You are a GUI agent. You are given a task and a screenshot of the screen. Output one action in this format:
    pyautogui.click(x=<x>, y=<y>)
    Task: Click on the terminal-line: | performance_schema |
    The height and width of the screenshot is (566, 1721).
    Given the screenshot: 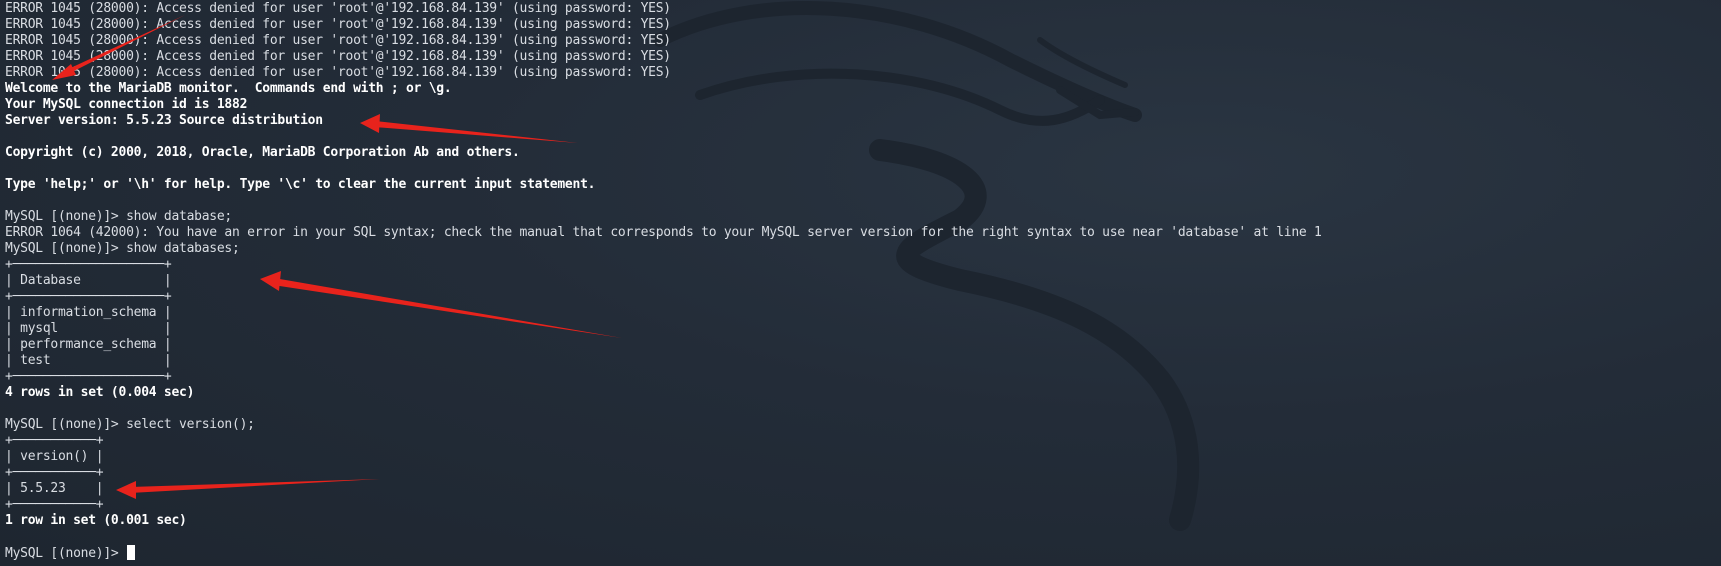 What is the action you would take?
    pyautogui.click(x=88, y=344)
    